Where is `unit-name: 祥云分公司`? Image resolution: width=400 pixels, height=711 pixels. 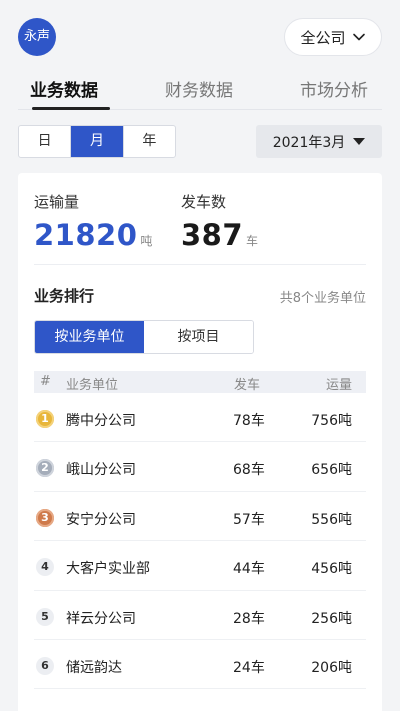
unit-name: 祥云分公司 is located at coordinates (101, 618).